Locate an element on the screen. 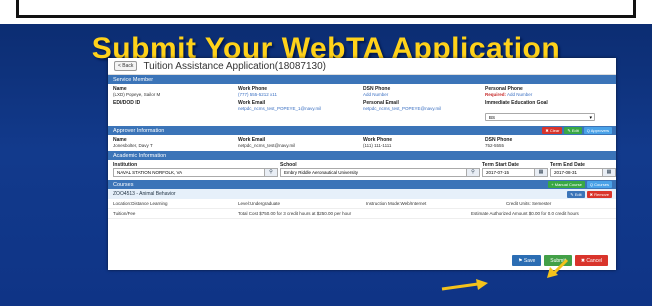 Image resolution: width=652 pixels, height=306 pixels. course-mode: Instruction Mode:Web/Internet is located at coordinates (396, 203).